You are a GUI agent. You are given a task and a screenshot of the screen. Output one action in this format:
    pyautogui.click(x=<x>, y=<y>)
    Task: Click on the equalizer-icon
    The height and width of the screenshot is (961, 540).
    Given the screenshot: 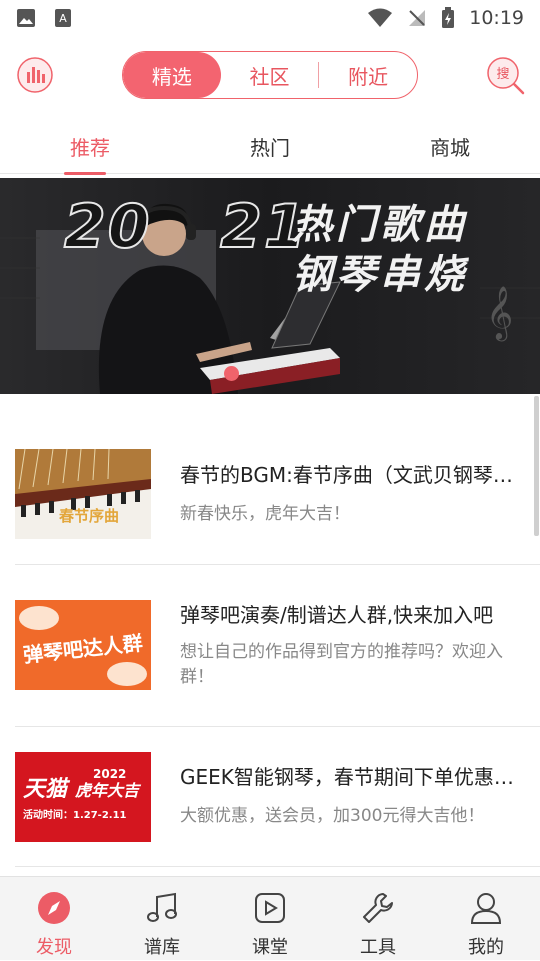 What is the action you would take?
    pyautogui.click(x=35, y=75)
    